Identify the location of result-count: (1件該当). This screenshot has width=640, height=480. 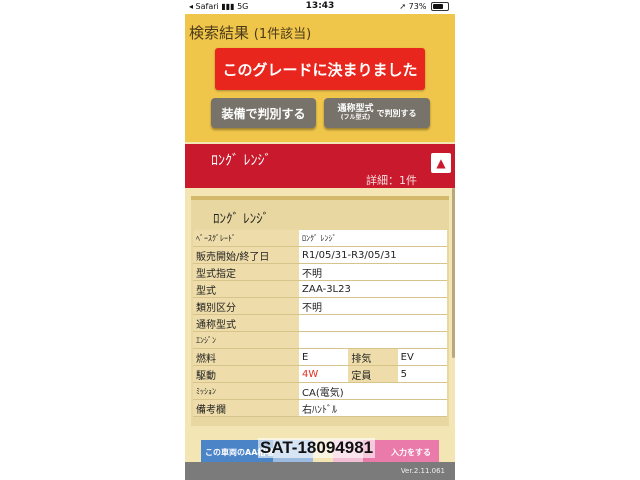
(282, 34).